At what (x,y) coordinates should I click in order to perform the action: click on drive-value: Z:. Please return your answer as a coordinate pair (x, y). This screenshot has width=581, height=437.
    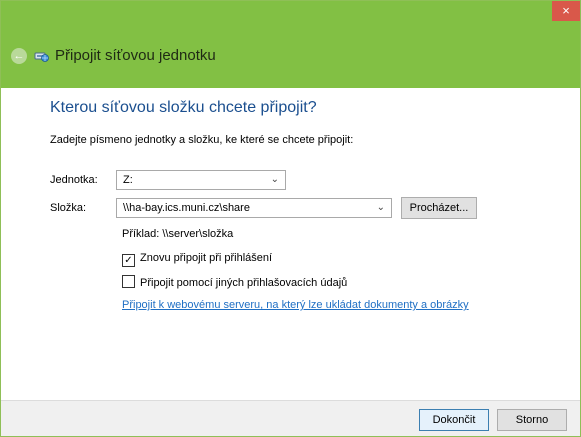
    Looking at the image, I should click on (128, 180).